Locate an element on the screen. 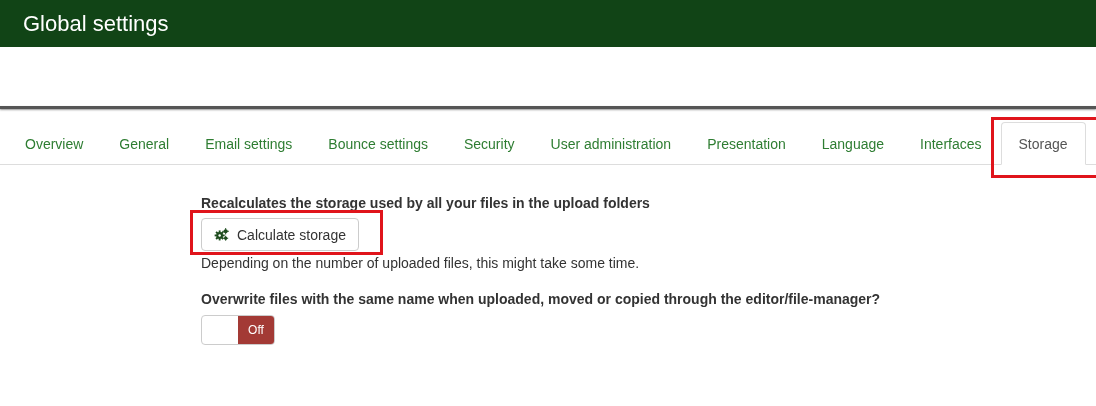 The image size is (1096, 406). tab: User administration is located at coordinates (611, 143).